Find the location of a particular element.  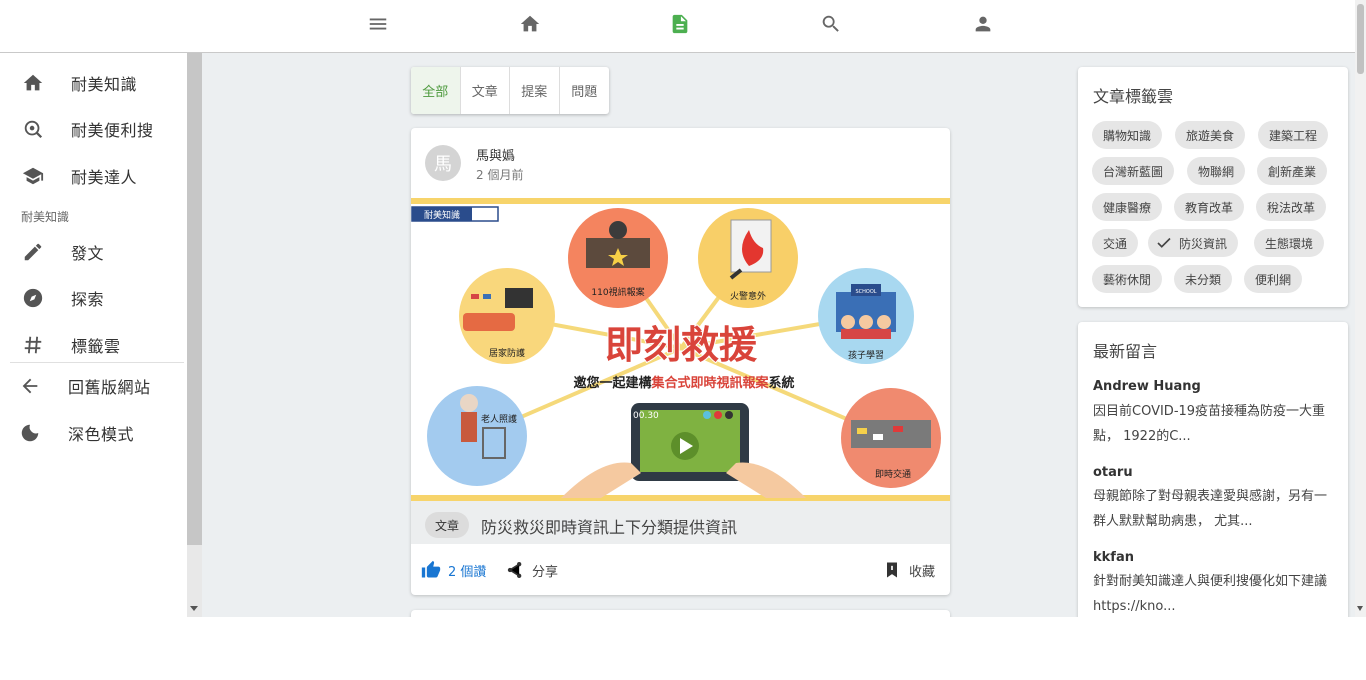

sidebar-item-tag-cloud: 標籤雲 is located at coordinates (93, 345).